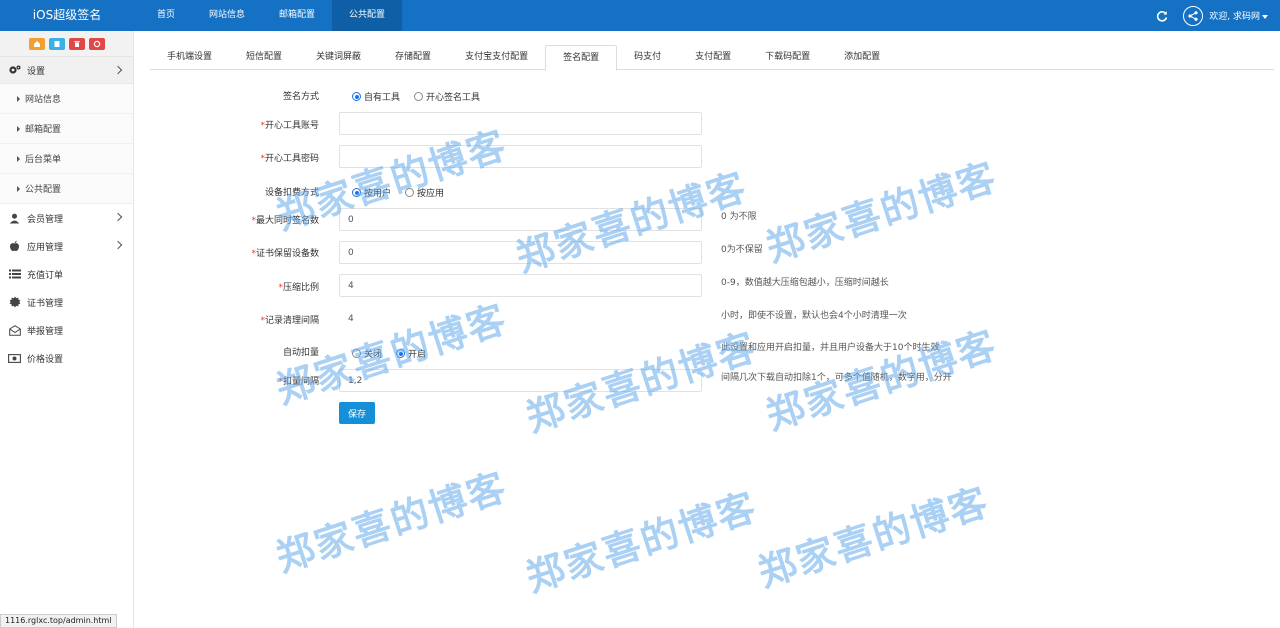  I want to click on sidebar-sub-label: 后台菜单, so click(43, 160).